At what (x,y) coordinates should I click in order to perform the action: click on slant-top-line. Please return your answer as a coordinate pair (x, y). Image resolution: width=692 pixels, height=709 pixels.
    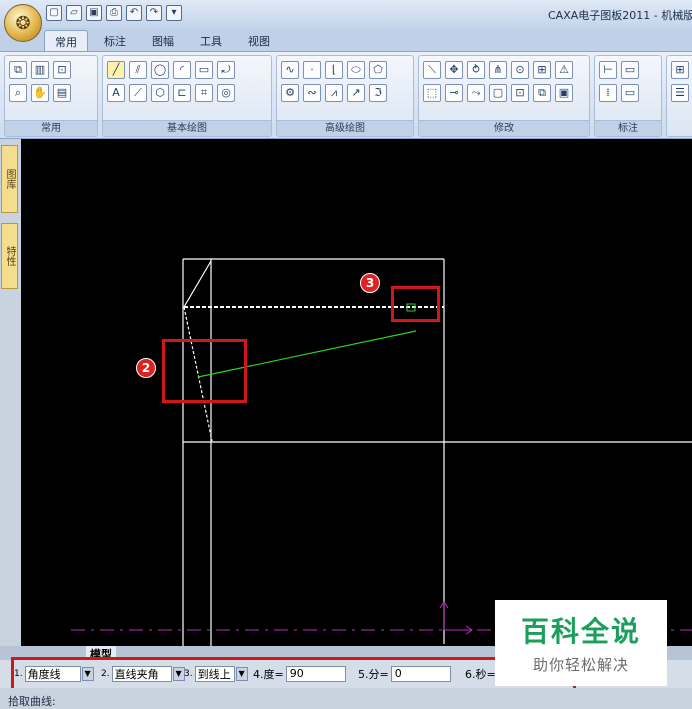
    Looking at the image, I should click on (197, 284).